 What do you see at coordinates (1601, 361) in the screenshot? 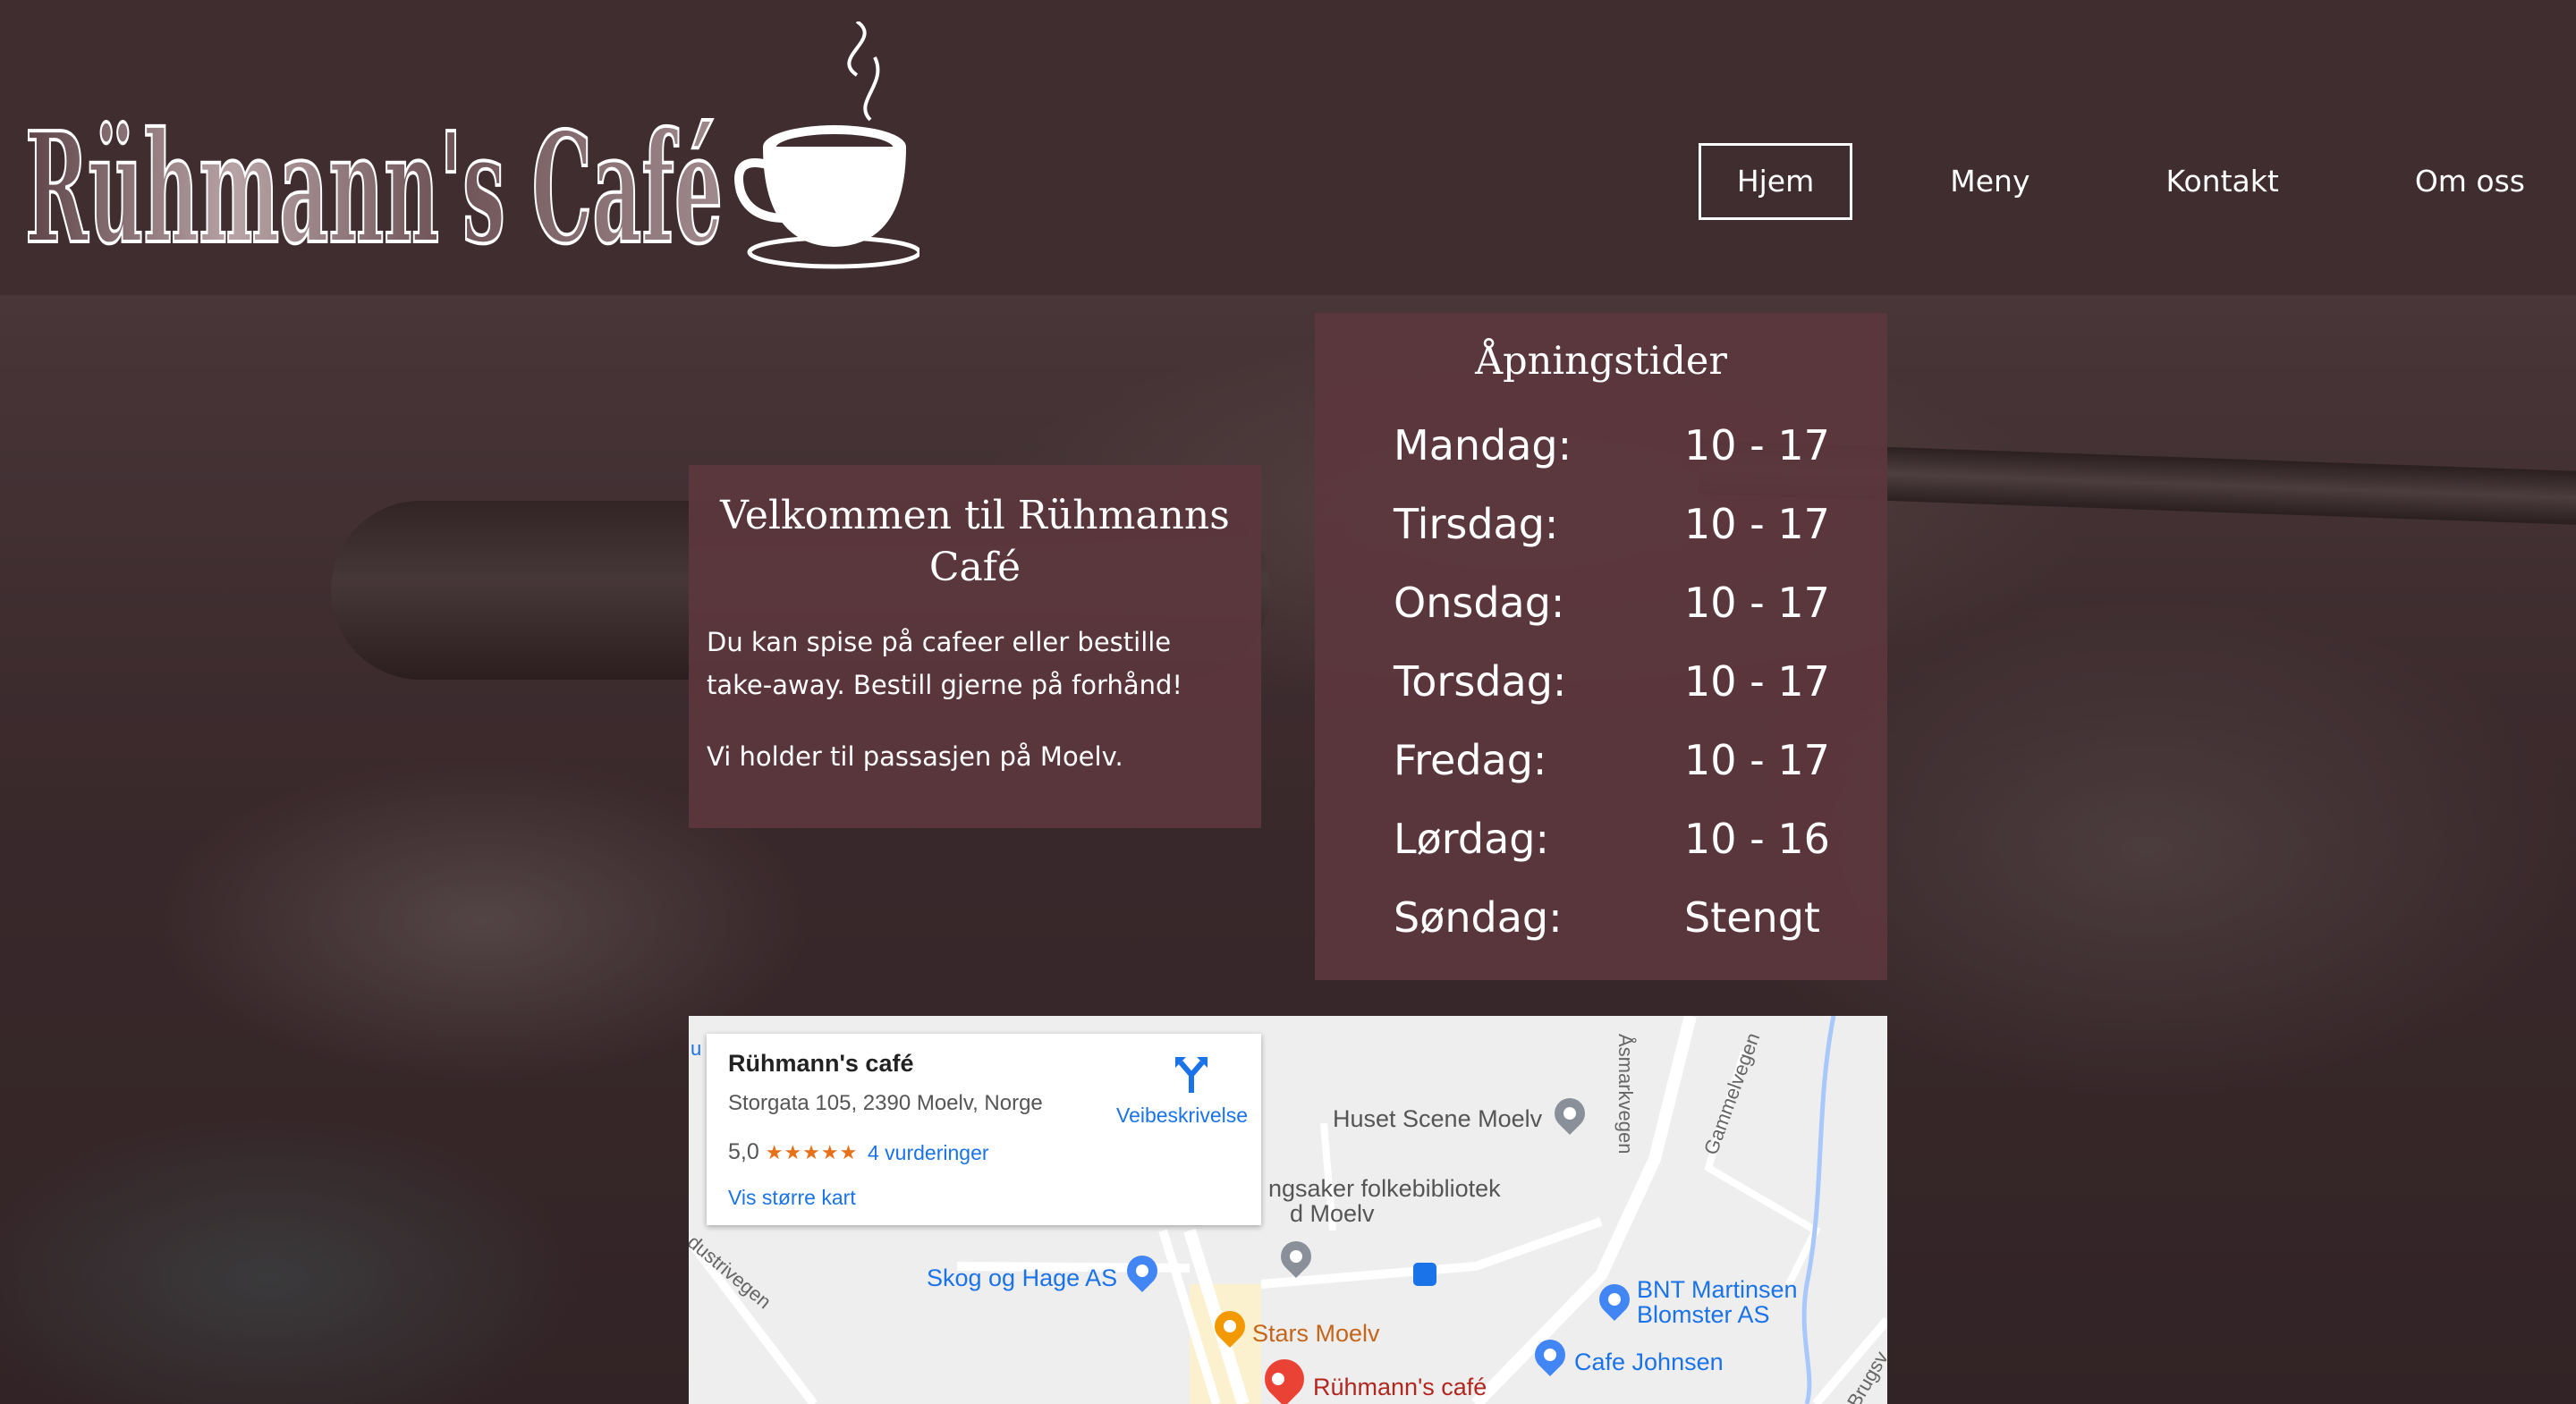
I see `opening-hours-title: Åpningstider` at bounding box center [1601, 361].